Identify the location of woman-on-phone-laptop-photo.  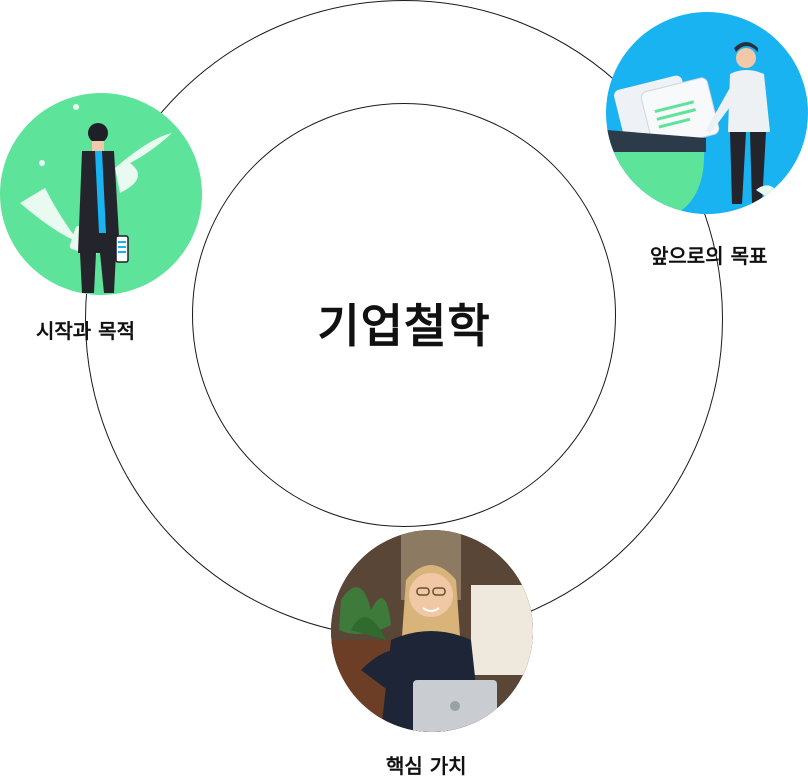
(432, 631).